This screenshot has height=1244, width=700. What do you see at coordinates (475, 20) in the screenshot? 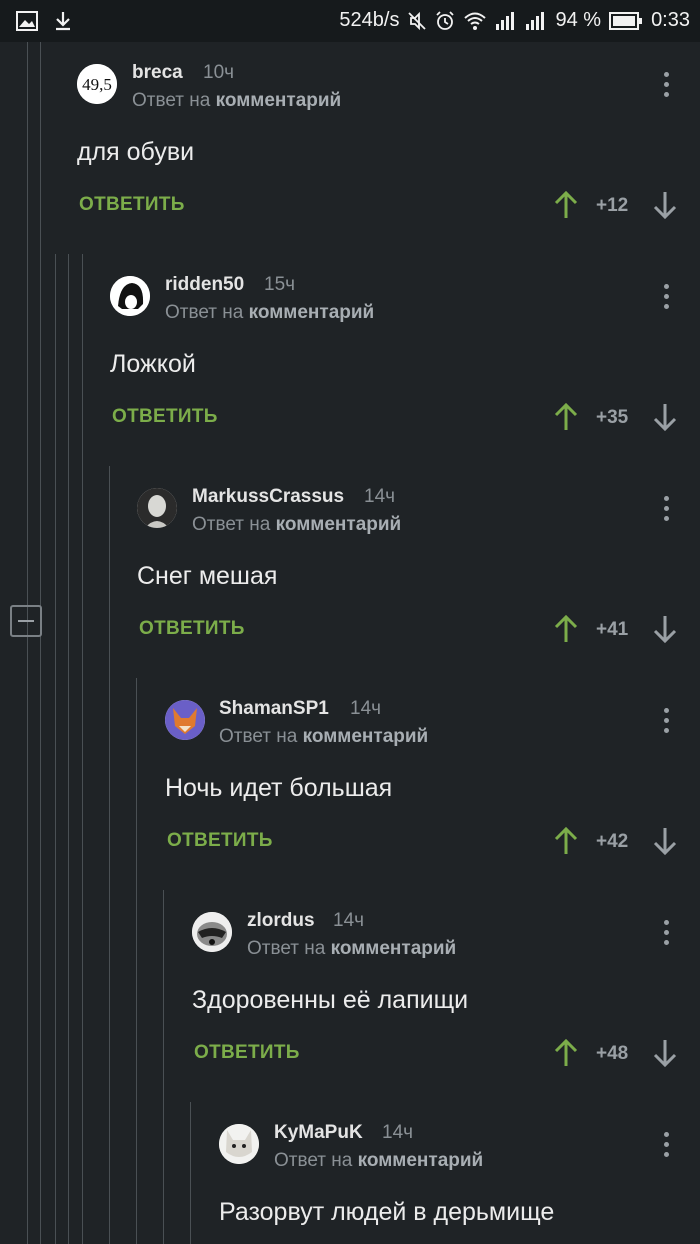
I see `wifi-icon` at bounding box center [475, 20].